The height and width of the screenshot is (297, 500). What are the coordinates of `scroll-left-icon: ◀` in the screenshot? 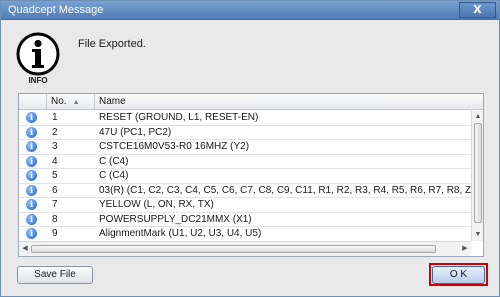 It's located at (25, 249).